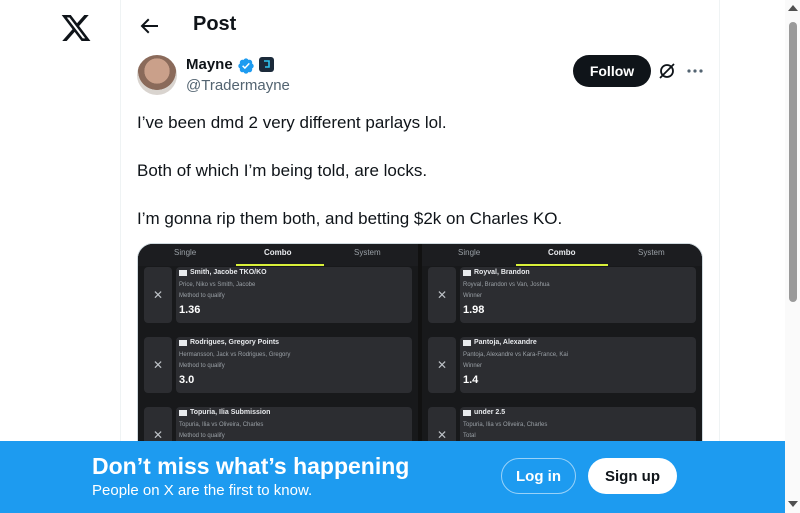 This screenshot has width=800, height=513. What do you see at coordinates (612, 71) in the screenshot?
I see `follow-button: Follow` at bounding box center [612, 71].